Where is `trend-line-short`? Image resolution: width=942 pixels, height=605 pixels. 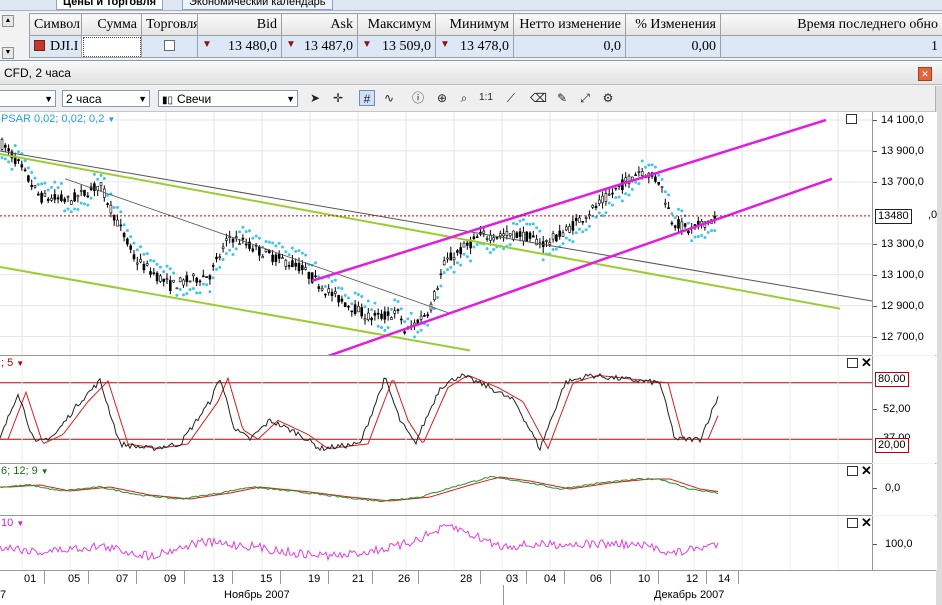 trend-line-short is located at coordinates (257, 246).